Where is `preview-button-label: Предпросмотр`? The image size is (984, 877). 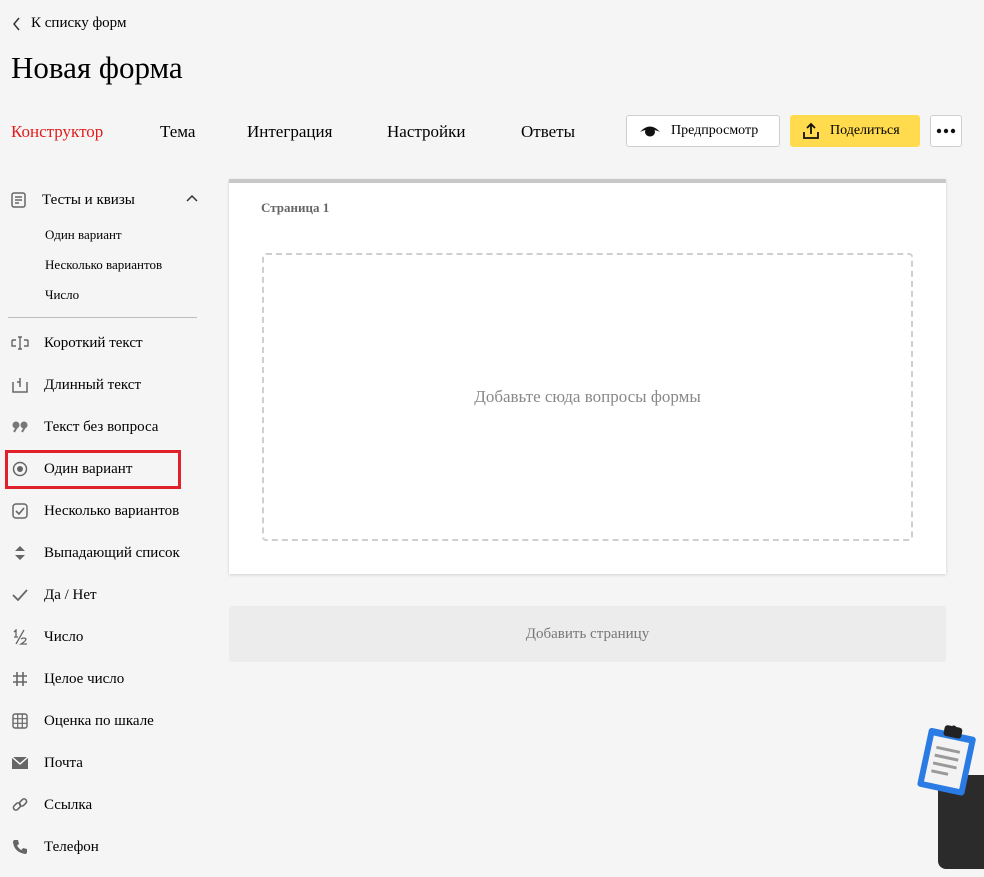 preview-button-label: Предпросмотр is located at coordinates (715, 130).